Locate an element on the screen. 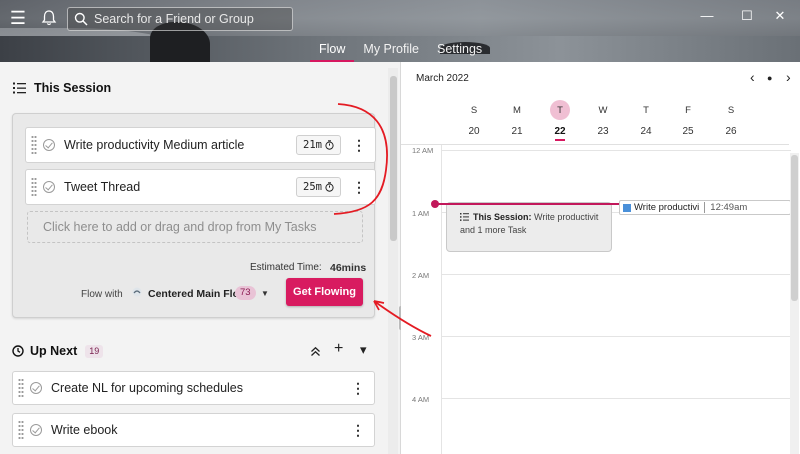 This screenshot has width=800, height=454. session-task: Write productivity Medium article 21m ⋮ is located at coordinates (200, 145).